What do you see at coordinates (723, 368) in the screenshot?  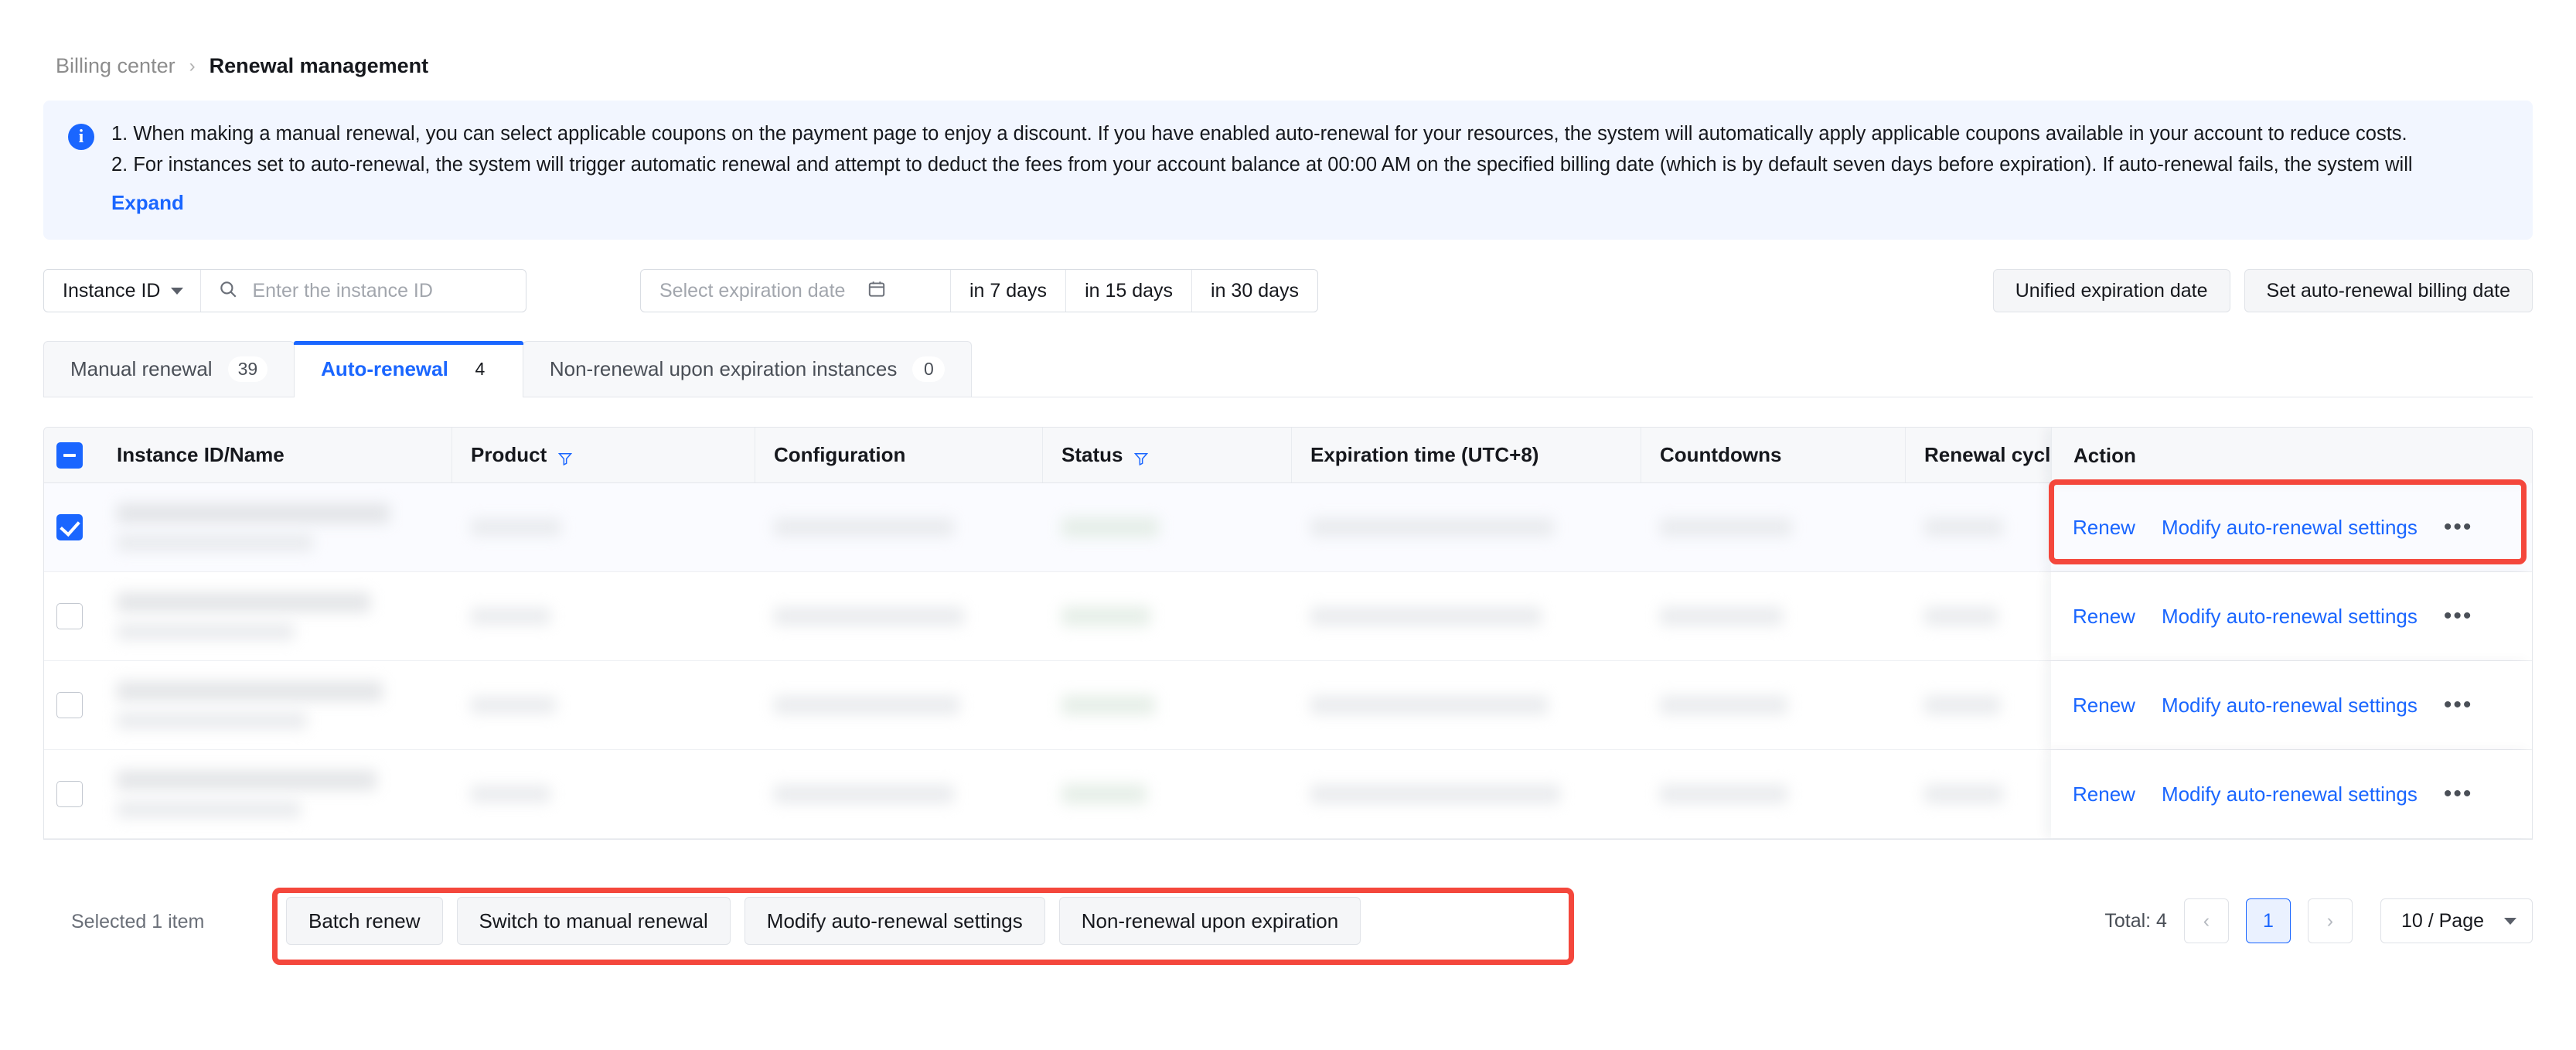 I see `tab-non-renewal-label: Non-renewal upon expiration instances` at bounding box center [723, 368].